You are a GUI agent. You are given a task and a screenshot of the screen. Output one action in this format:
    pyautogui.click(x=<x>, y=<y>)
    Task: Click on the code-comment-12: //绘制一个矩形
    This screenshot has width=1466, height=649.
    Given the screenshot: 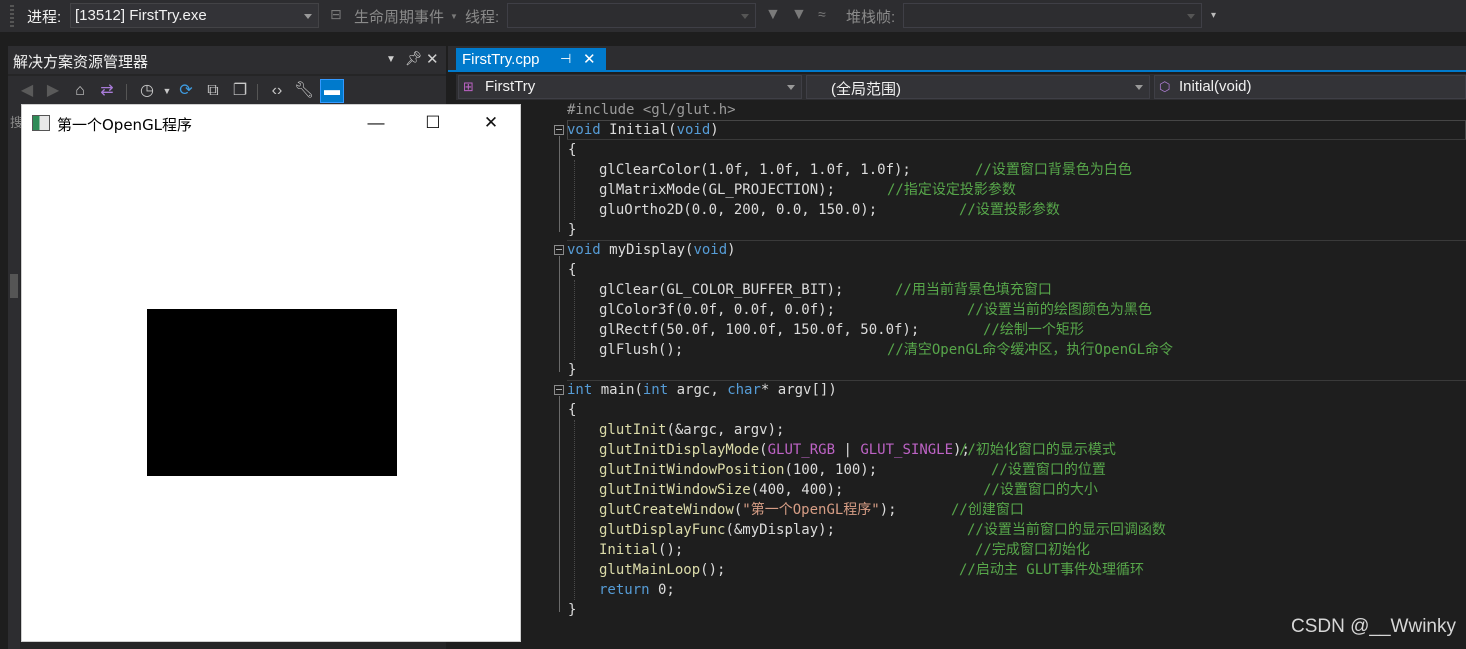 What is the action you would take?
    pyautogui.click(x=1033, y=330)
    